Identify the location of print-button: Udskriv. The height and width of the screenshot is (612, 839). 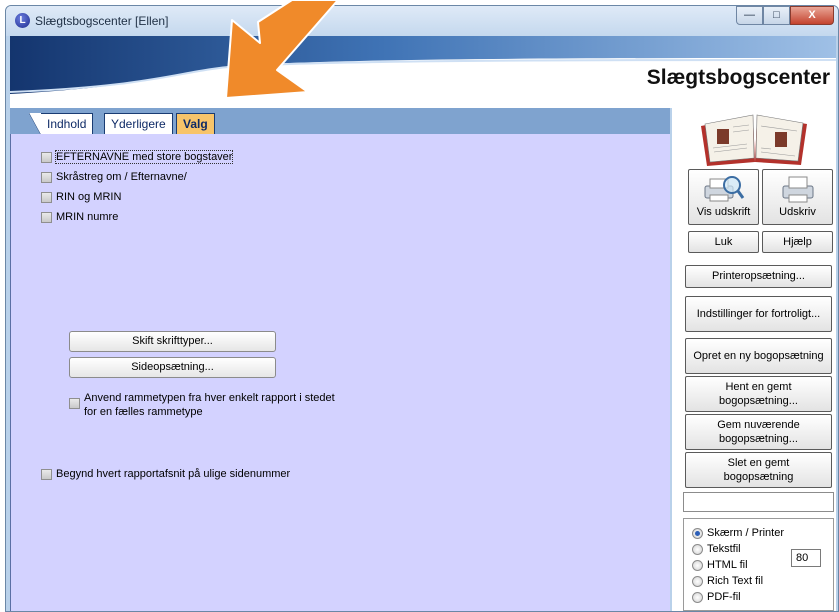
(797, 197).